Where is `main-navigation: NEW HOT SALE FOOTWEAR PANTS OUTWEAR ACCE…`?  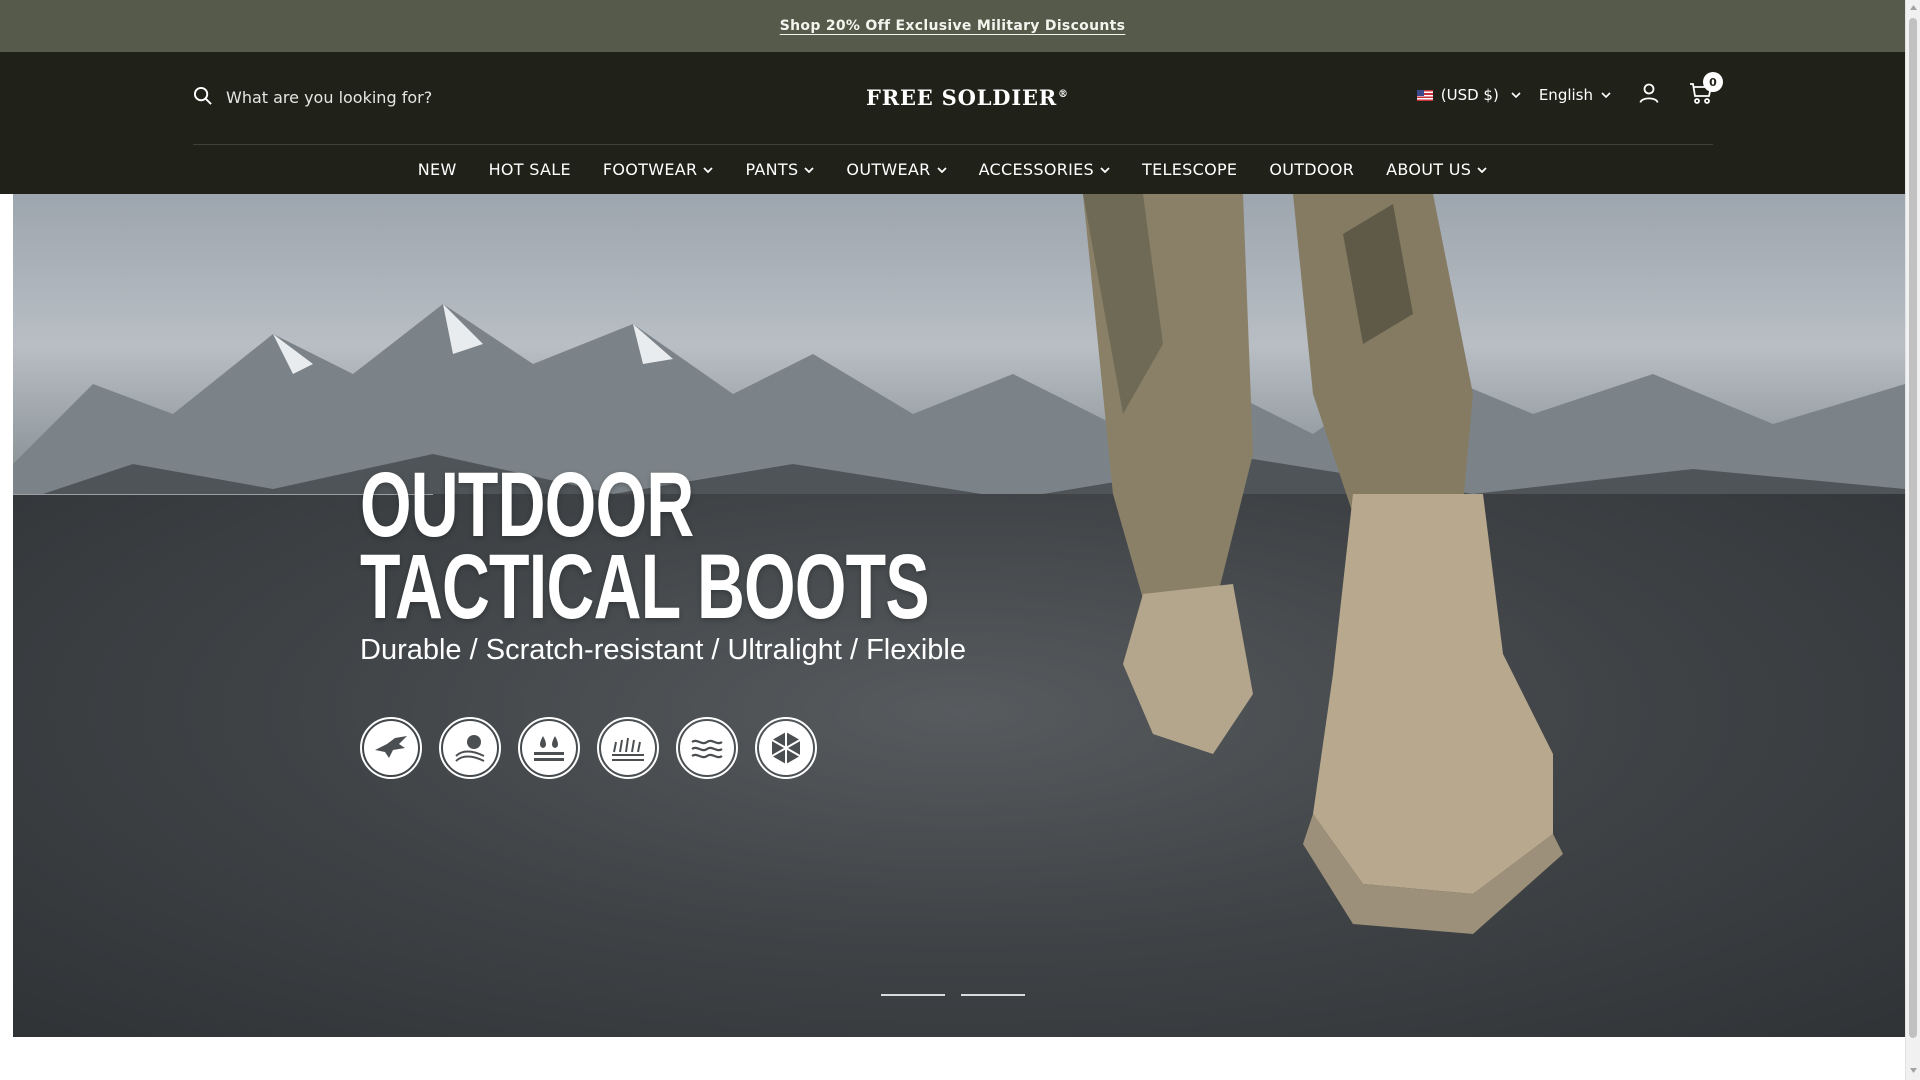 main-navigation: NEW HOT SALE FOOTWEAR PANTS OUTWEAR ACCE… is located at coordinates (952, 169).